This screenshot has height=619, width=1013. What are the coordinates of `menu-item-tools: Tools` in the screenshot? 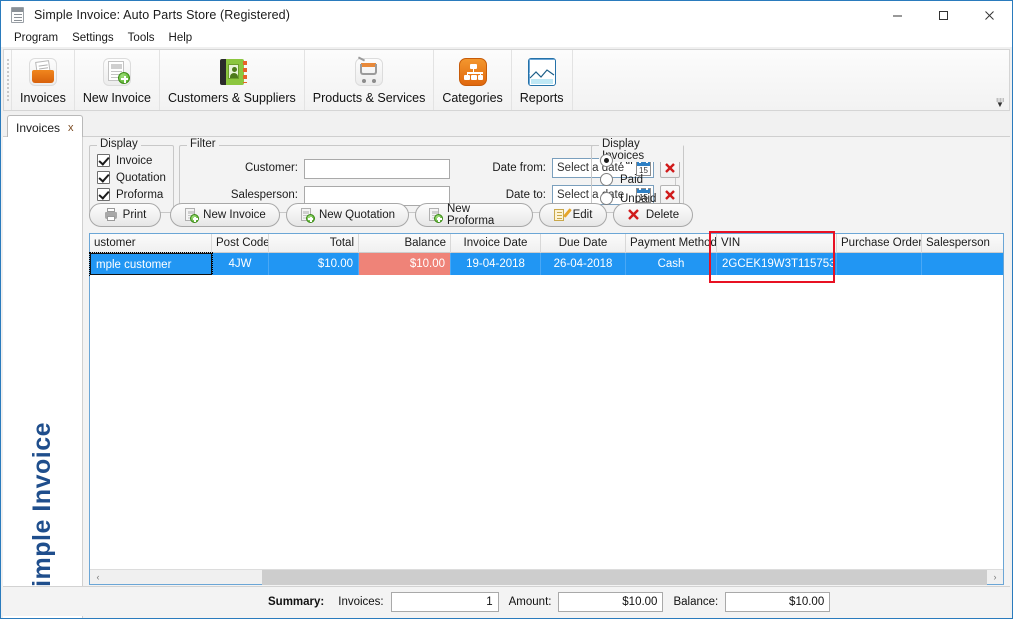 It's located at (141, 38).